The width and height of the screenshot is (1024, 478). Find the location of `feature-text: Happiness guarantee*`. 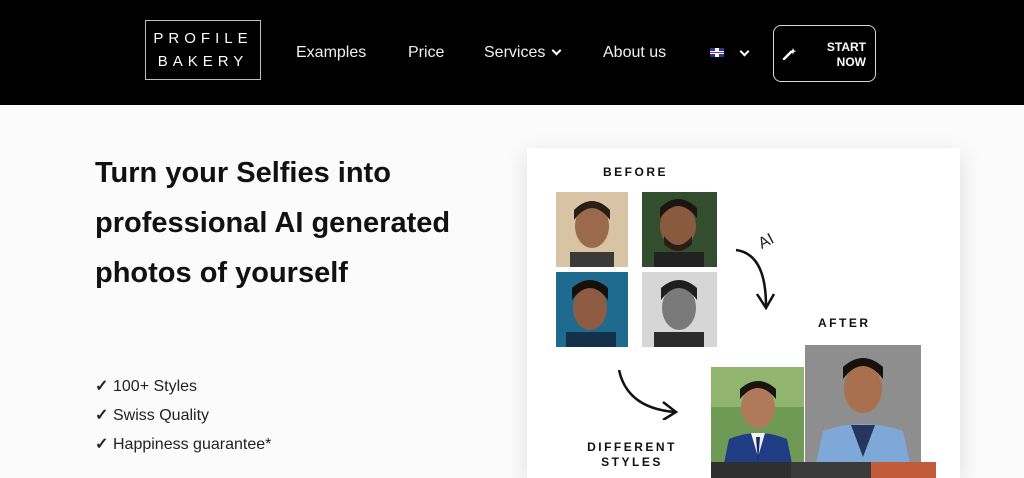

feature-text: Happiness guarantee* is located at coordinates (192, 444).